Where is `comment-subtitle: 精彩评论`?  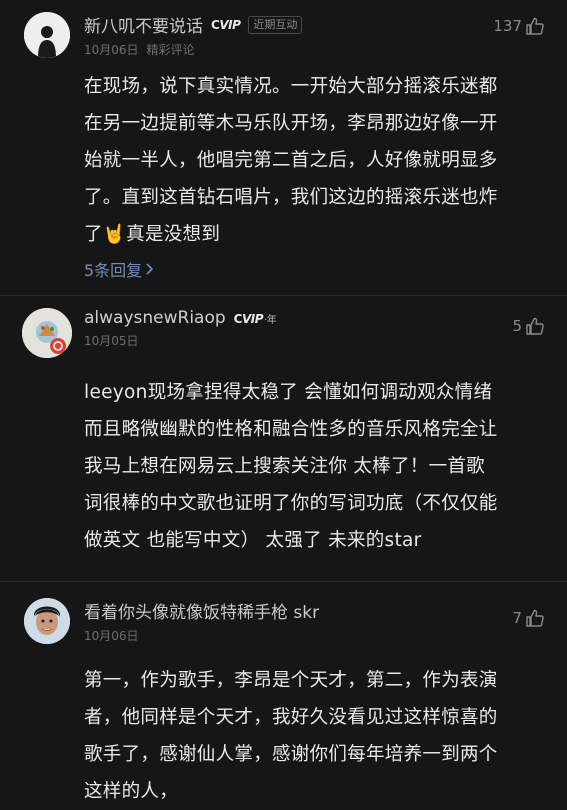
comment-subtitle: 精彩评论 is located at coordinates (170, 50).